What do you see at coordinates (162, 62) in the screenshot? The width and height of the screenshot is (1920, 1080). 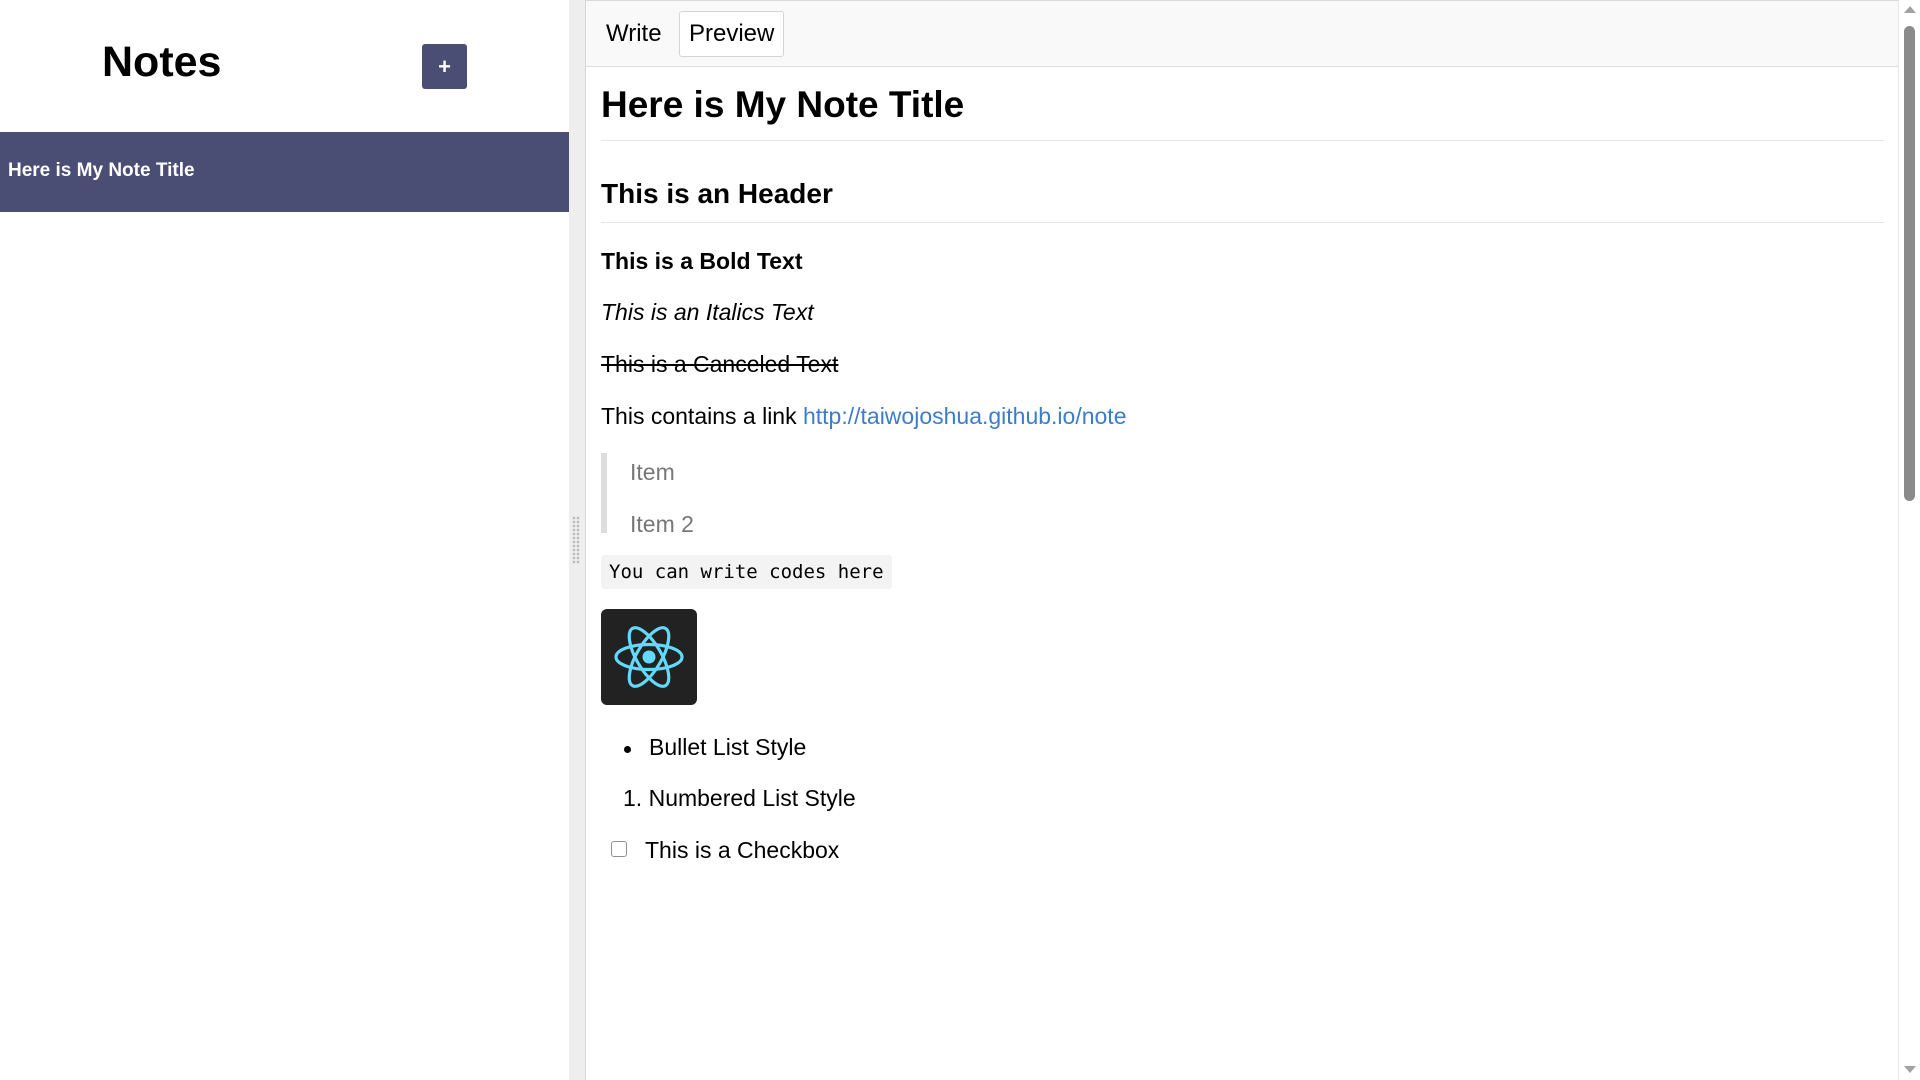 I see `sidebar-title: Notes` at bounding box center [162, 62].